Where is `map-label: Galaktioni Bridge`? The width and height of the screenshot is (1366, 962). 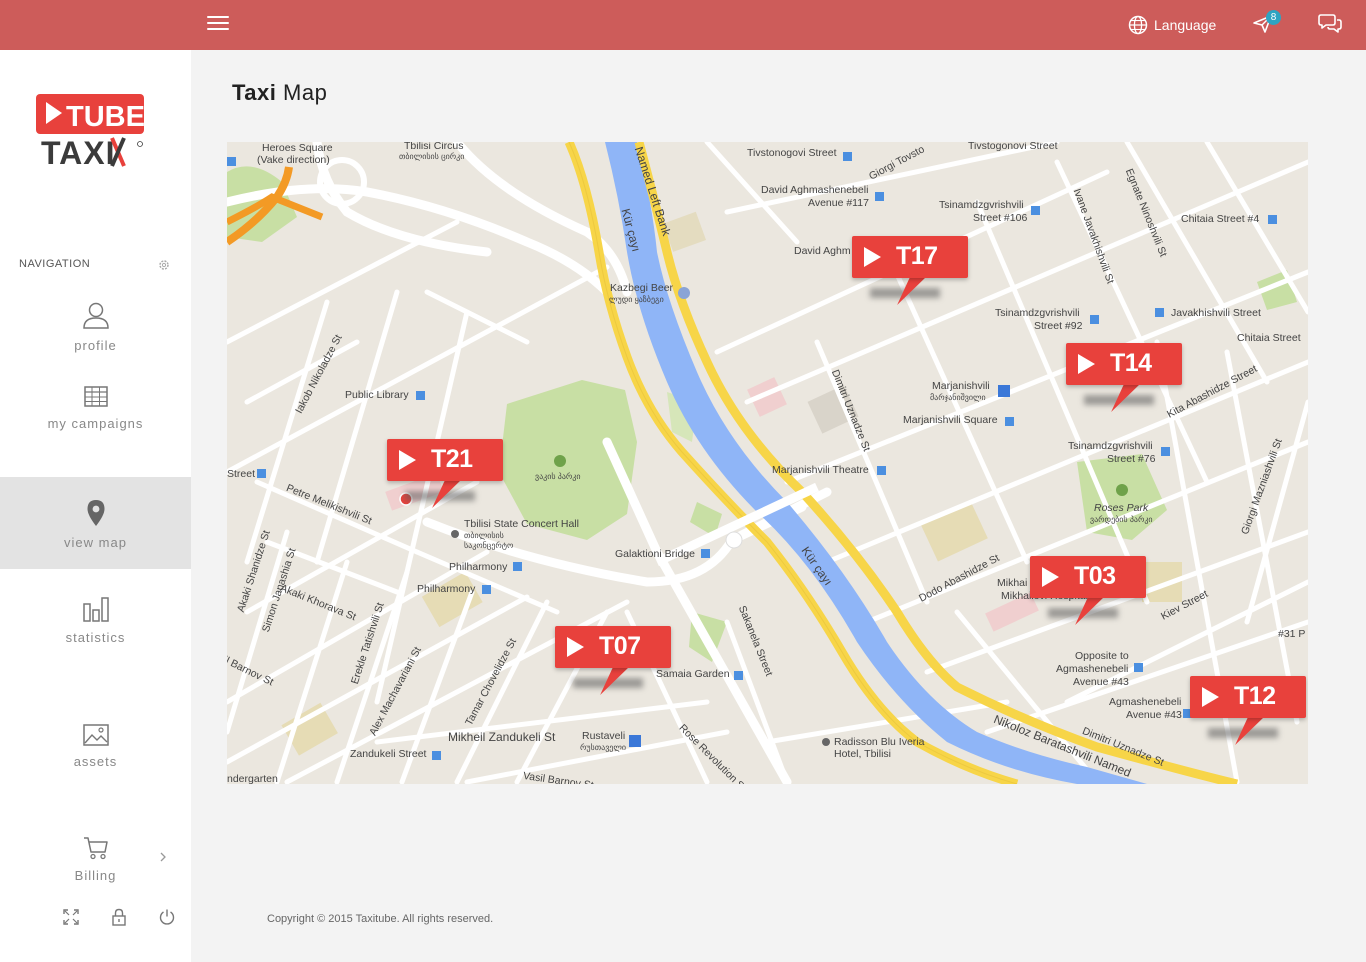
map-label: Galaktioni Bridge is located at coordinates (655, 554).